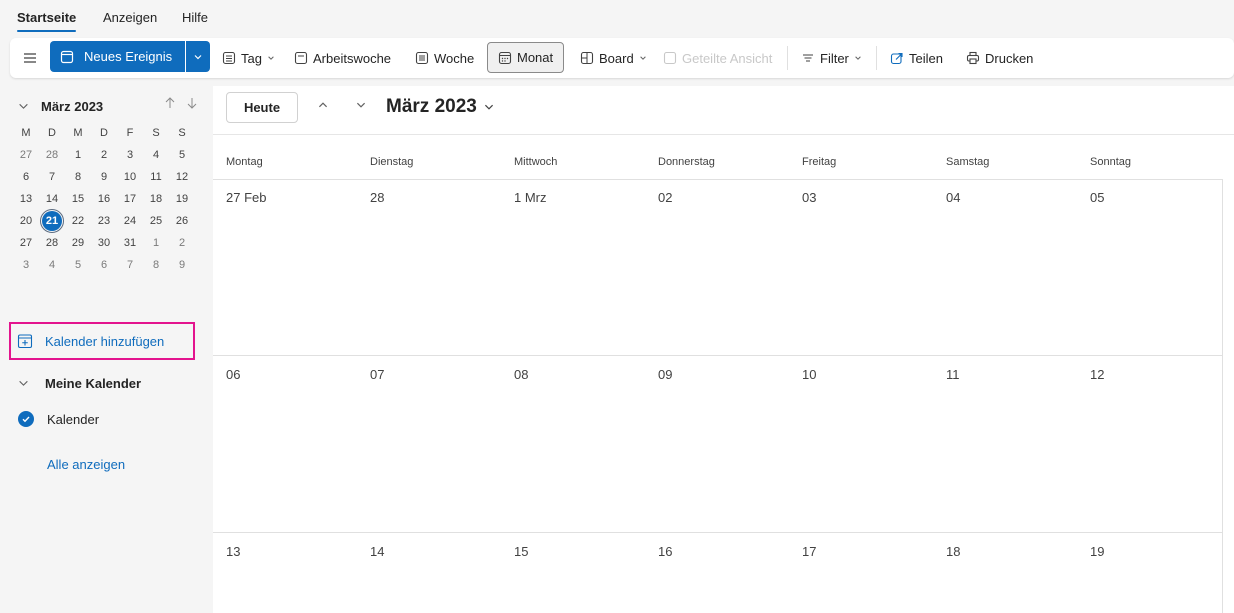  I want to click on day-cell: 02, so click(717, 267).